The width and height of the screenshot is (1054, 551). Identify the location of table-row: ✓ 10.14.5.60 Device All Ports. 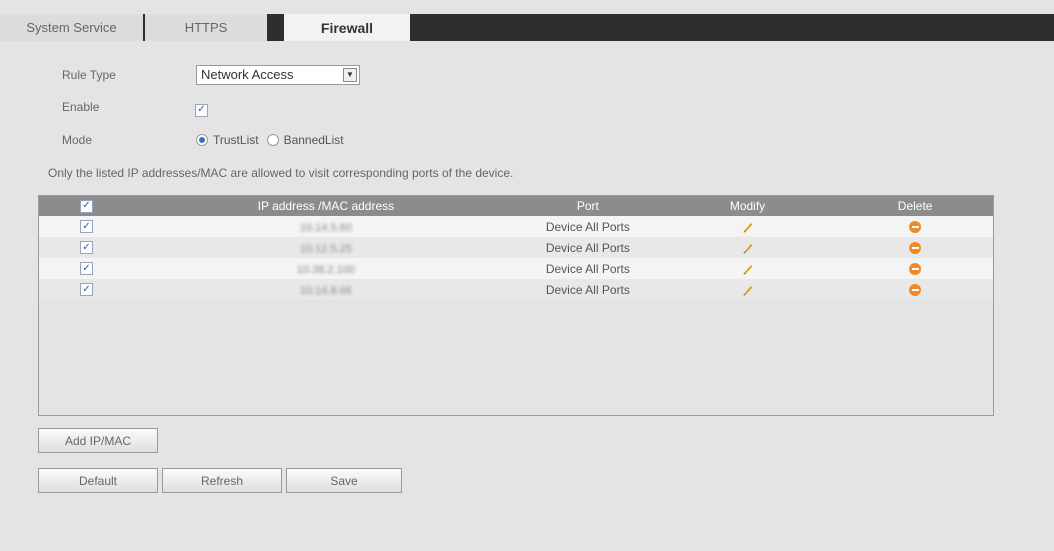
(516, 226).